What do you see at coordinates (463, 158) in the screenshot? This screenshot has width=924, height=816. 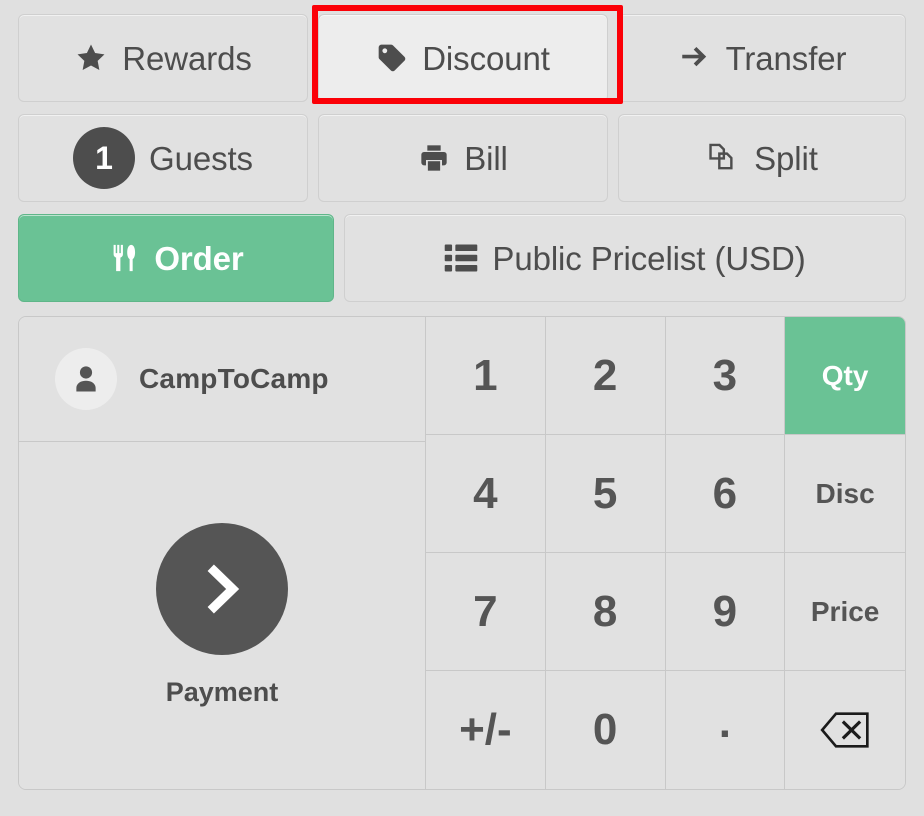 I see `bill-button: Bill` at bounding box center [463, 158].